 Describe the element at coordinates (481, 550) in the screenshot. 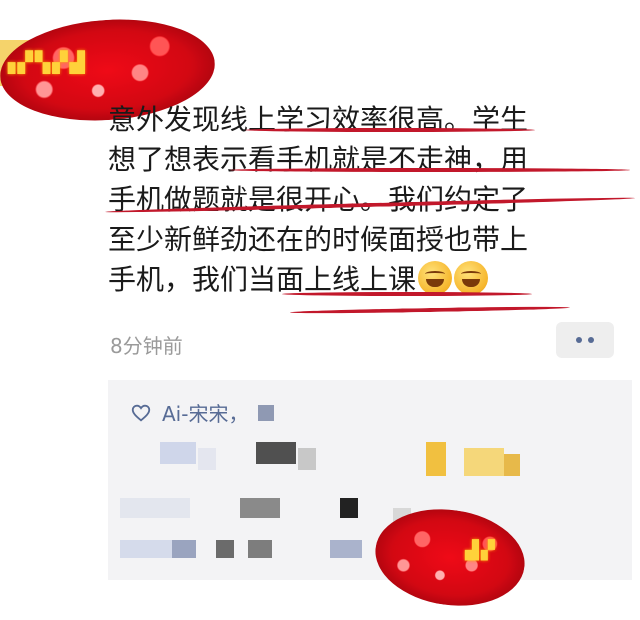

I see `glitter-text-bottom: ▟▞` at that location.